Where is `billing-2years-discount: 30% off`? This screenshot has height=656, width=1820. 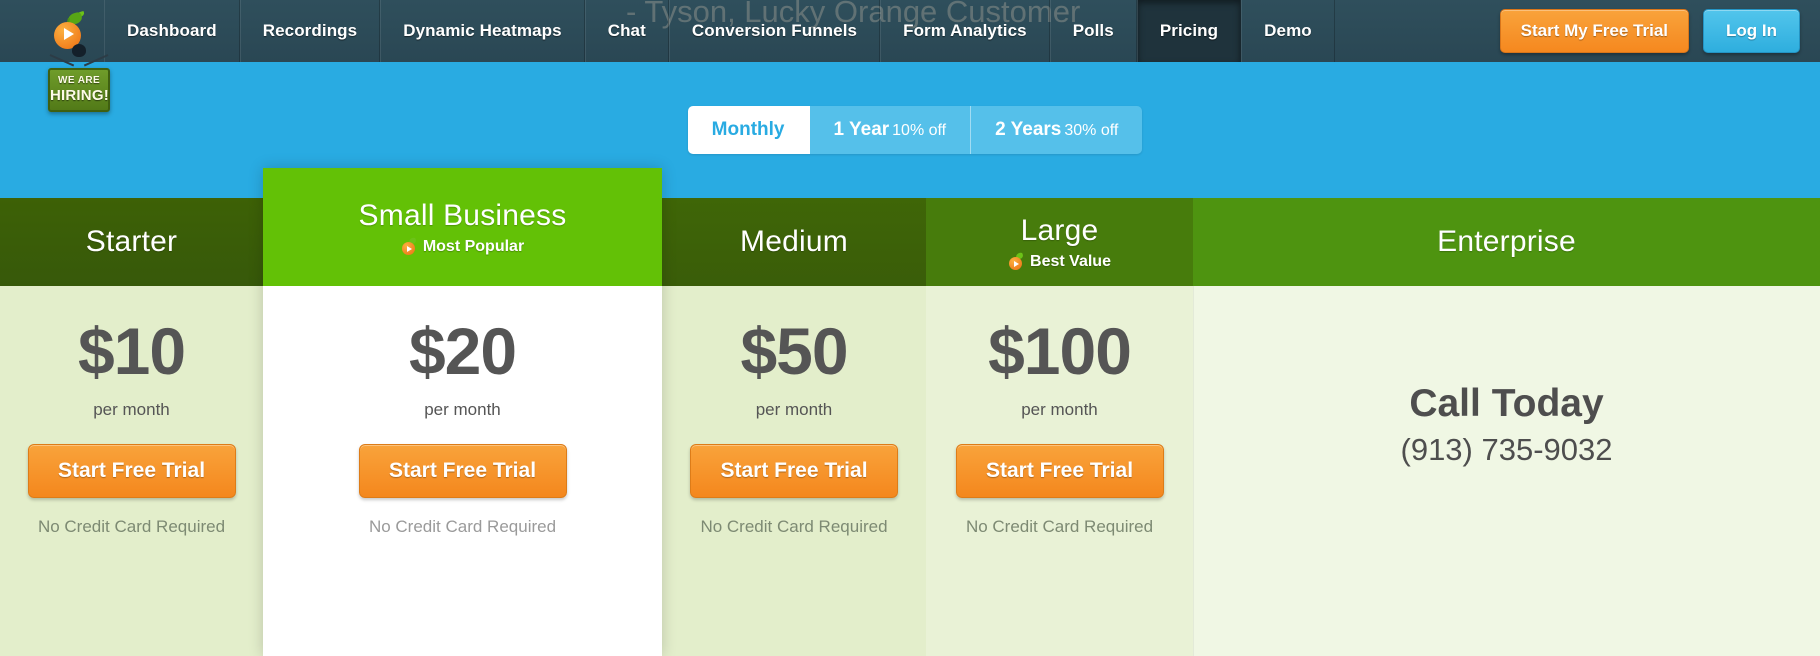
billing-2years-discount: 30% off is located at coordinates (1091, 130).